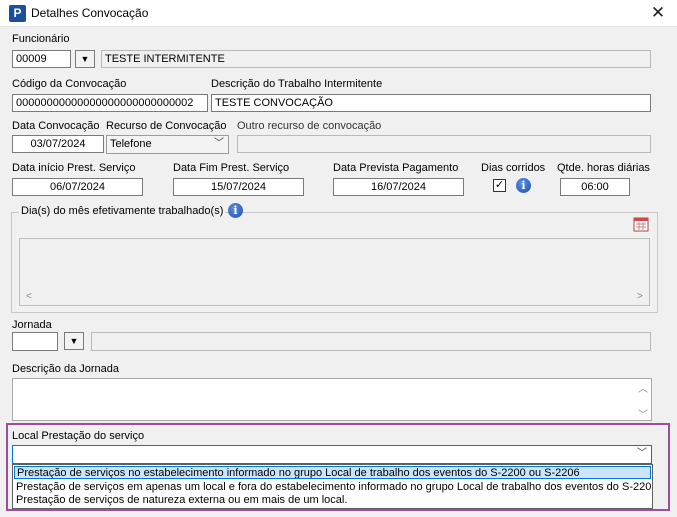 The height and width of the screenshot is (517, 677). I want to click on data-fim-label: Data Fim Prest. Serviço, so click(231, 168).